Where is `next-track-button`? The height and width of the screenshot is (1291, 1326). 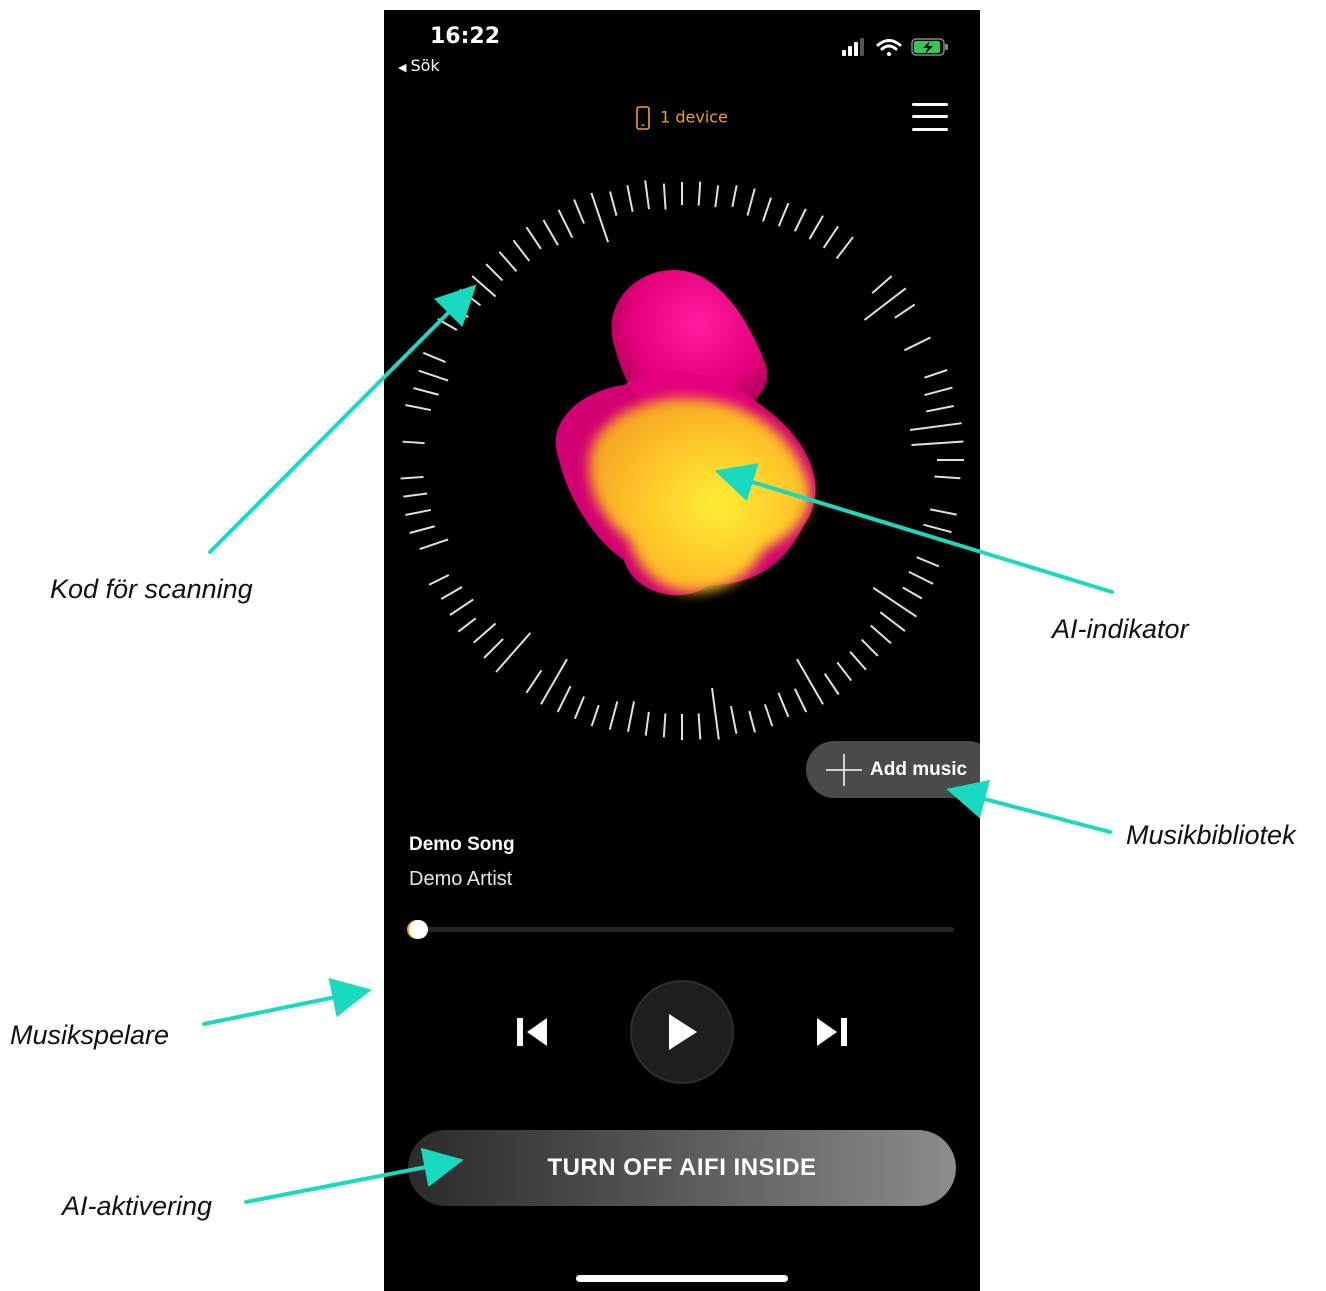 next-track-button is located at coordinates (832, 1032).